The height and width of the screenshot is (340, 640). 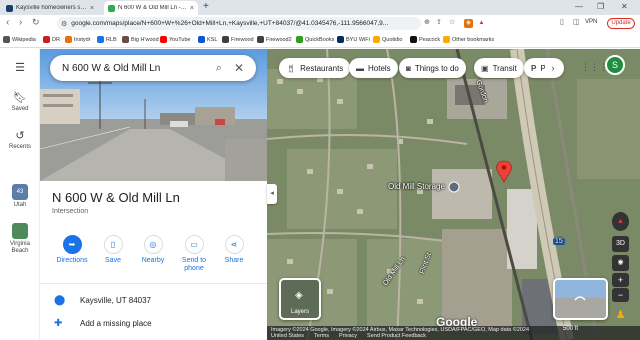 I want to click on account-avatar: S, so click(x=615, y=65).